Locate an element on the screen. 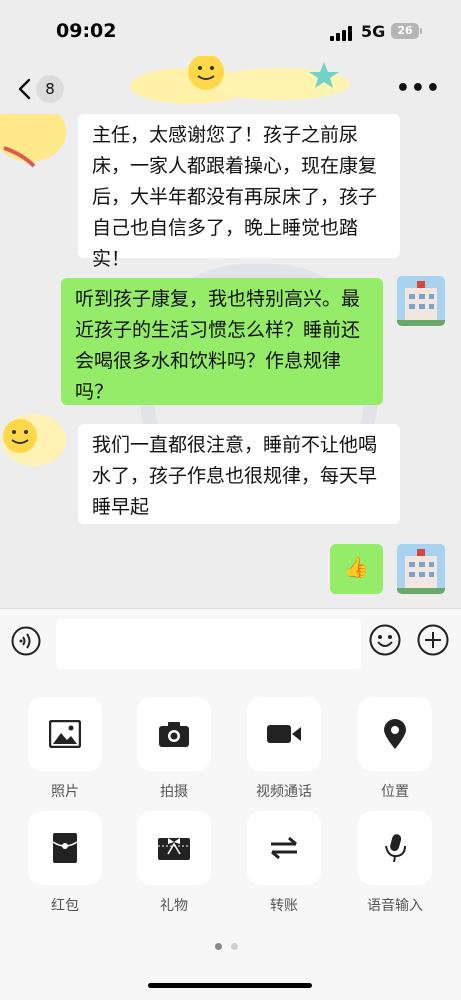 This screenshot has width=461, height=1000. signal-icon is located at coordinates (342, 33).